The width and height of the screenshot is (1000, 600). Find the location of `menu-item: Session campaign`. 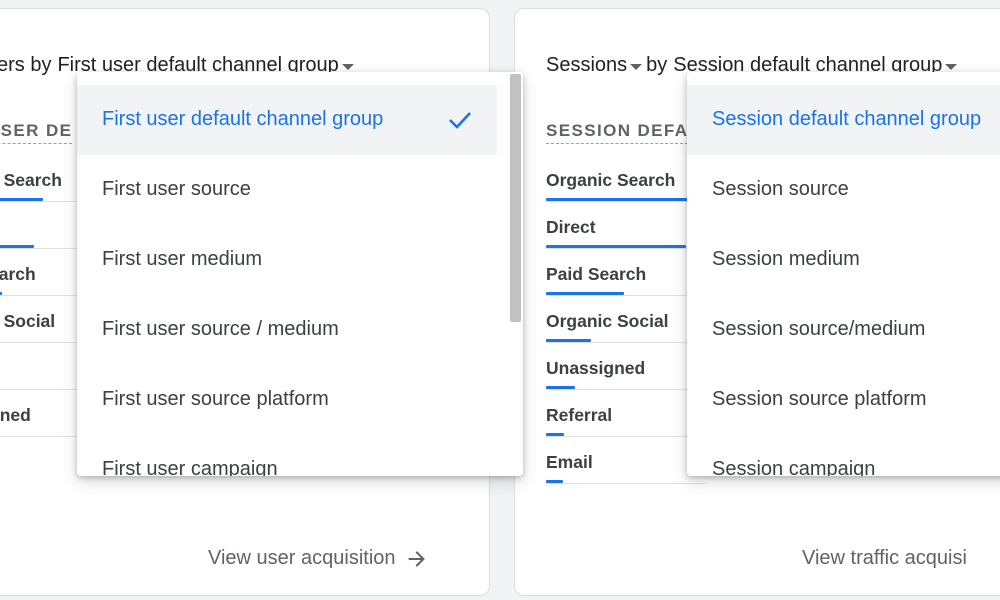

menu-item: Session campaign is located at coordinates (843, 455).